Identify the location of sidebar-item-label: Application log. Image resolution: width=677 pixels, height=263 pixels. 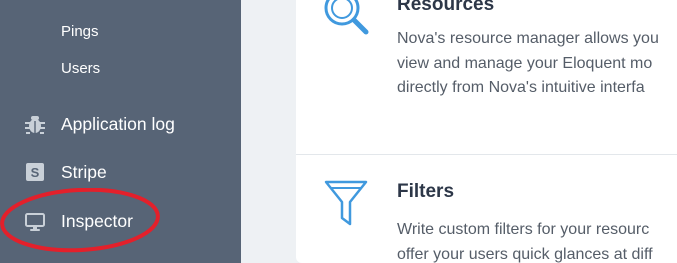
(118, 123).